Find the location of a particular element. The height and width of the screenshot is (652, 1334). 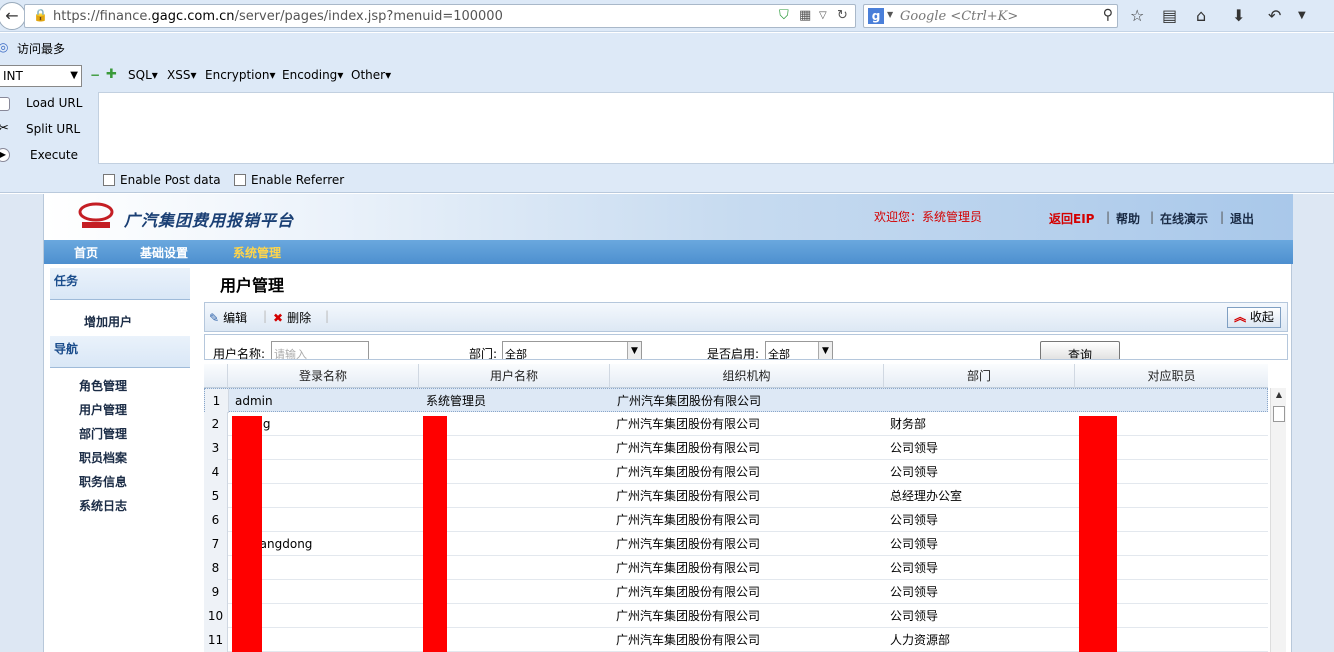

back-button: ← is located at coordinates (13, 16).